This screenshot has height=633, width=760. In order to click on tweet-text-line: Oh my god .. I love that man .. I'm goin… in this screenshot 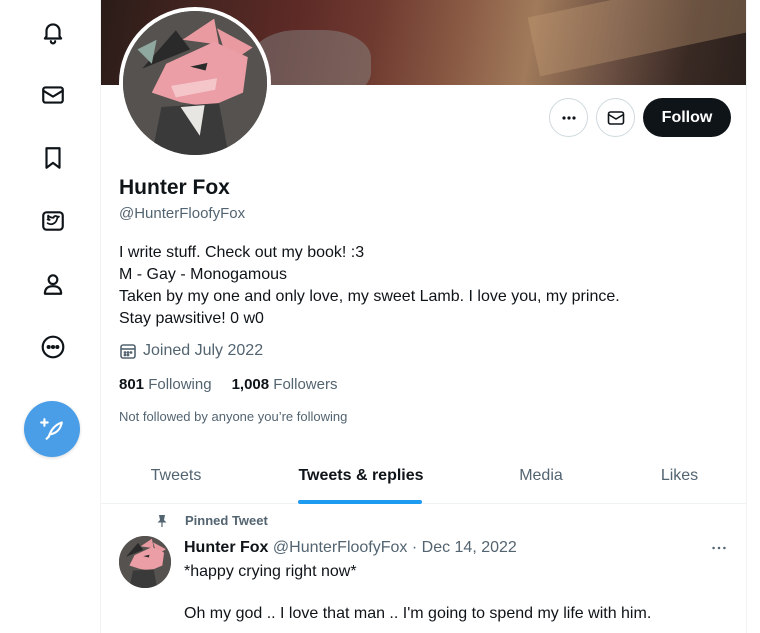, I will do `click(418, 613)`.